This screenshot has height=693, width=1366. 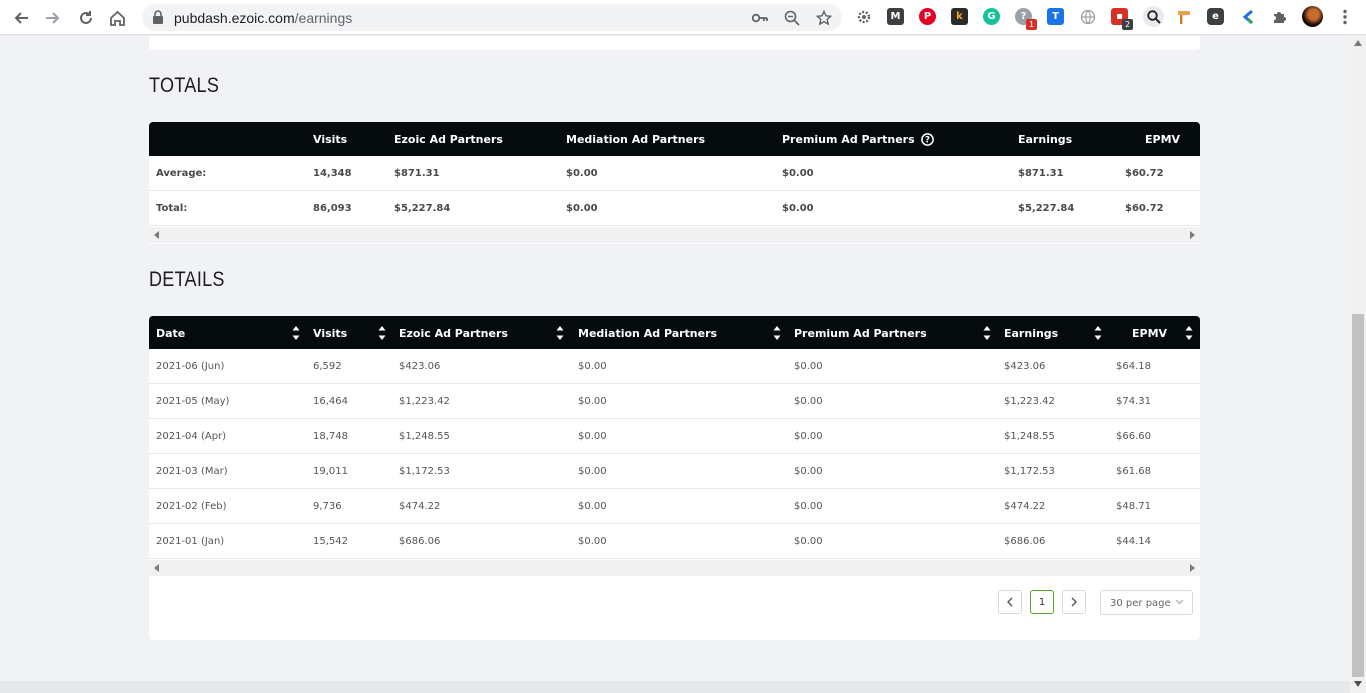 I want to click on url-text: pubdash.ezoic.com/earnings, so click(x=263, y=18).